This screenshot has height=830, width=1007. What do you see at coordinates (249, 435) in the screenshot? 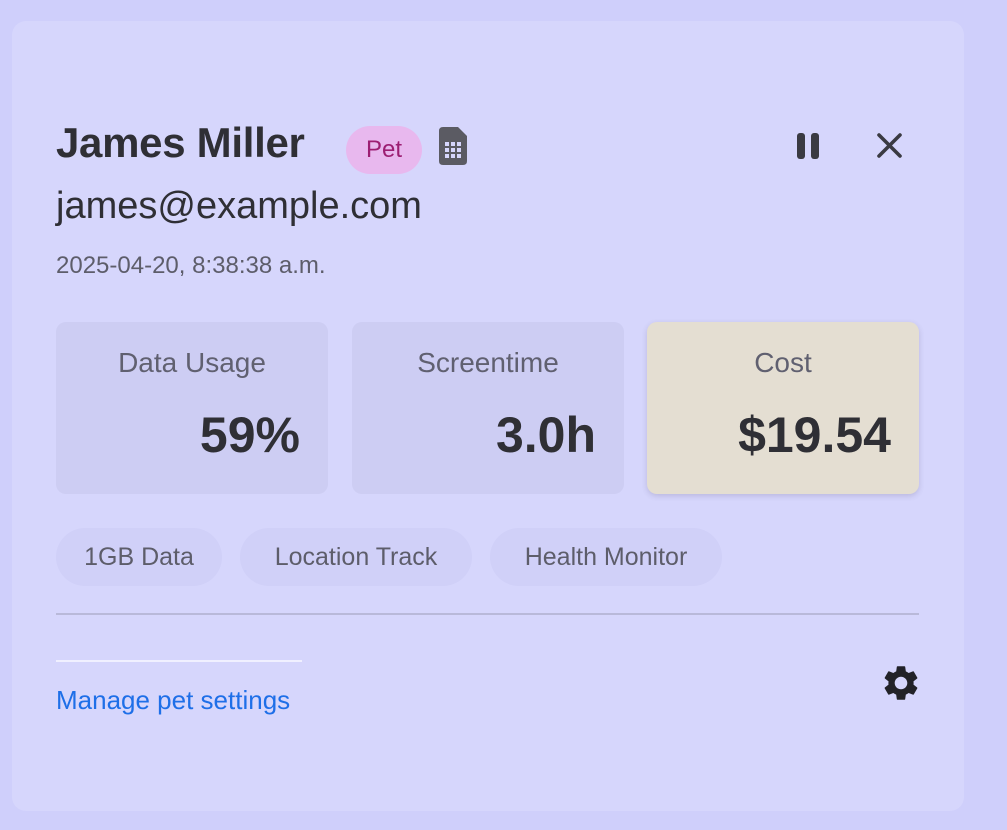
I see `stat-value: 59%` at bounding box center [249, 435].